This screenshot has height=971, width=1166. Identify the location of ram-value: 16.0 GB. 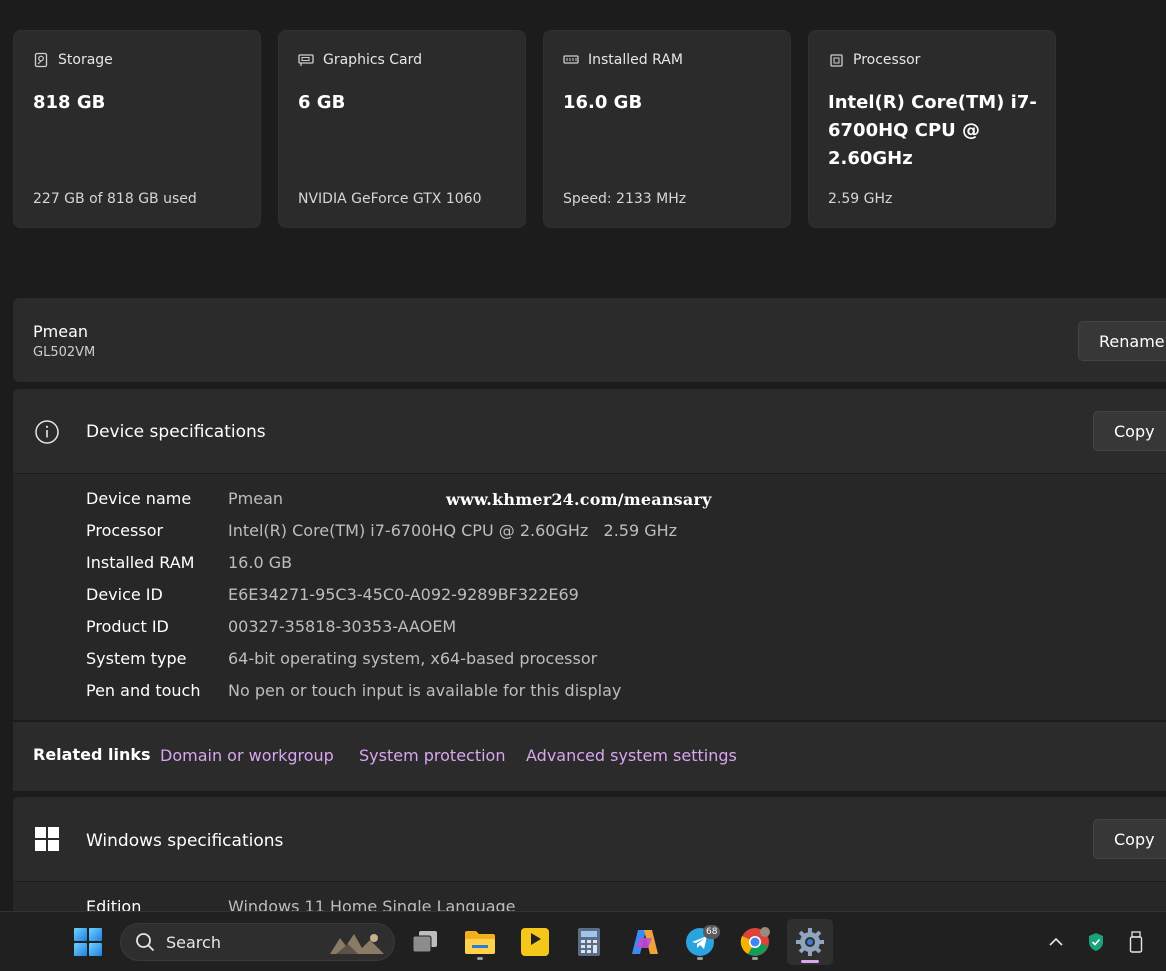
(603, 102).